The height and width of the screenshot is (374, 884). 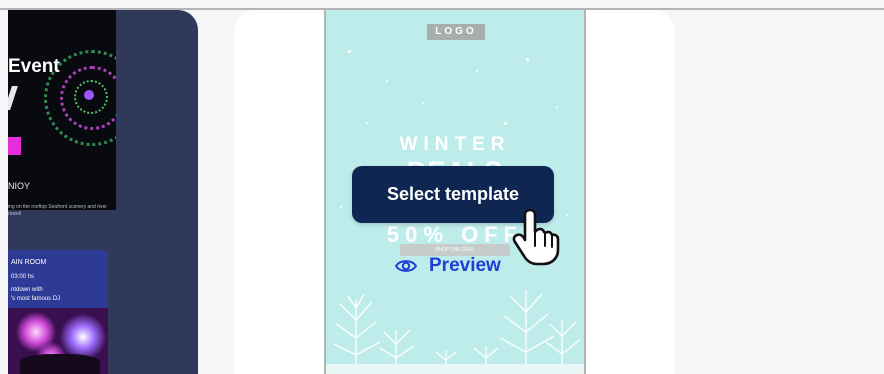 I want to click on eye-icon, so click(x=406, y=266).